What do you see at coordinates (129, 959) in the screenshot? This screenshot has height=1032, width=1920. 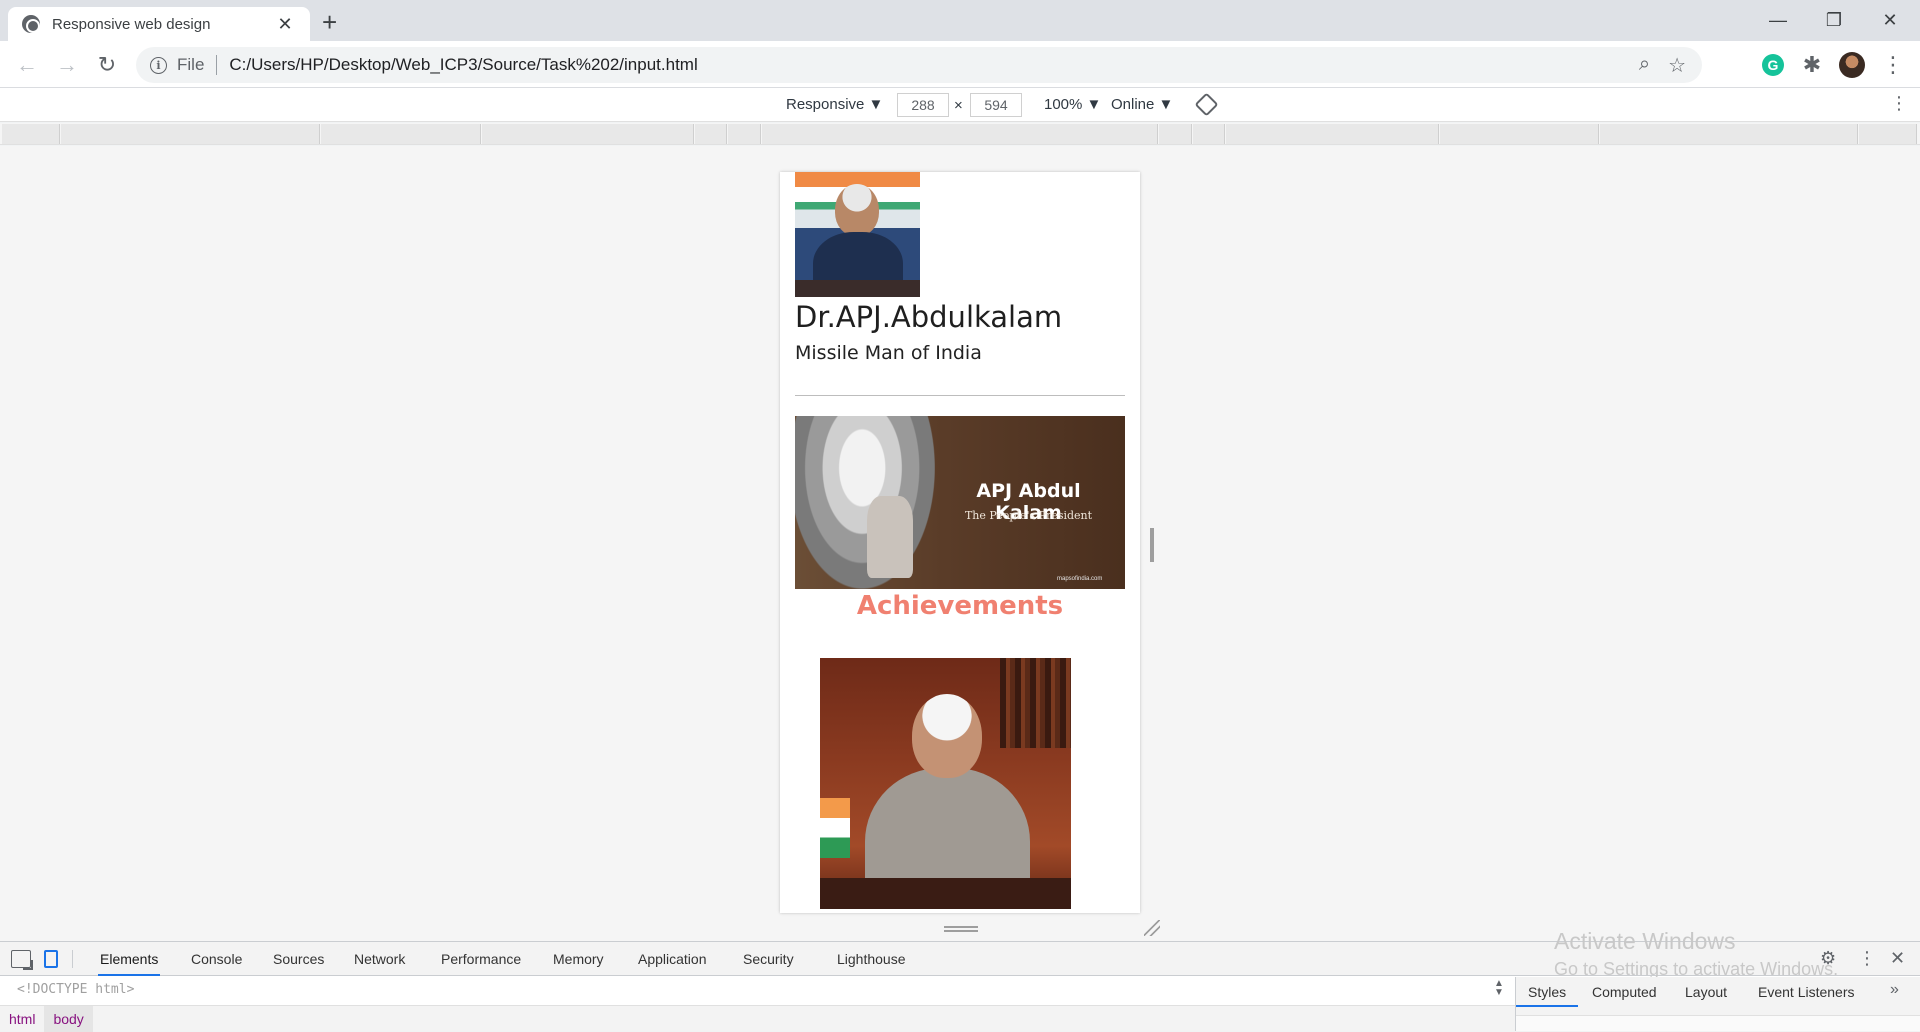 I see `tab-elements: Elements` at bounding box center [129, 959].